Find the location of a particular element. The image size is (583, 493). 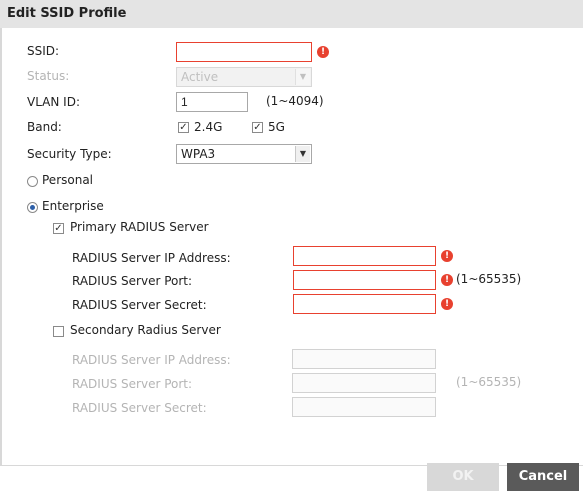

primary-port-input is located at coordinates (364, 280).